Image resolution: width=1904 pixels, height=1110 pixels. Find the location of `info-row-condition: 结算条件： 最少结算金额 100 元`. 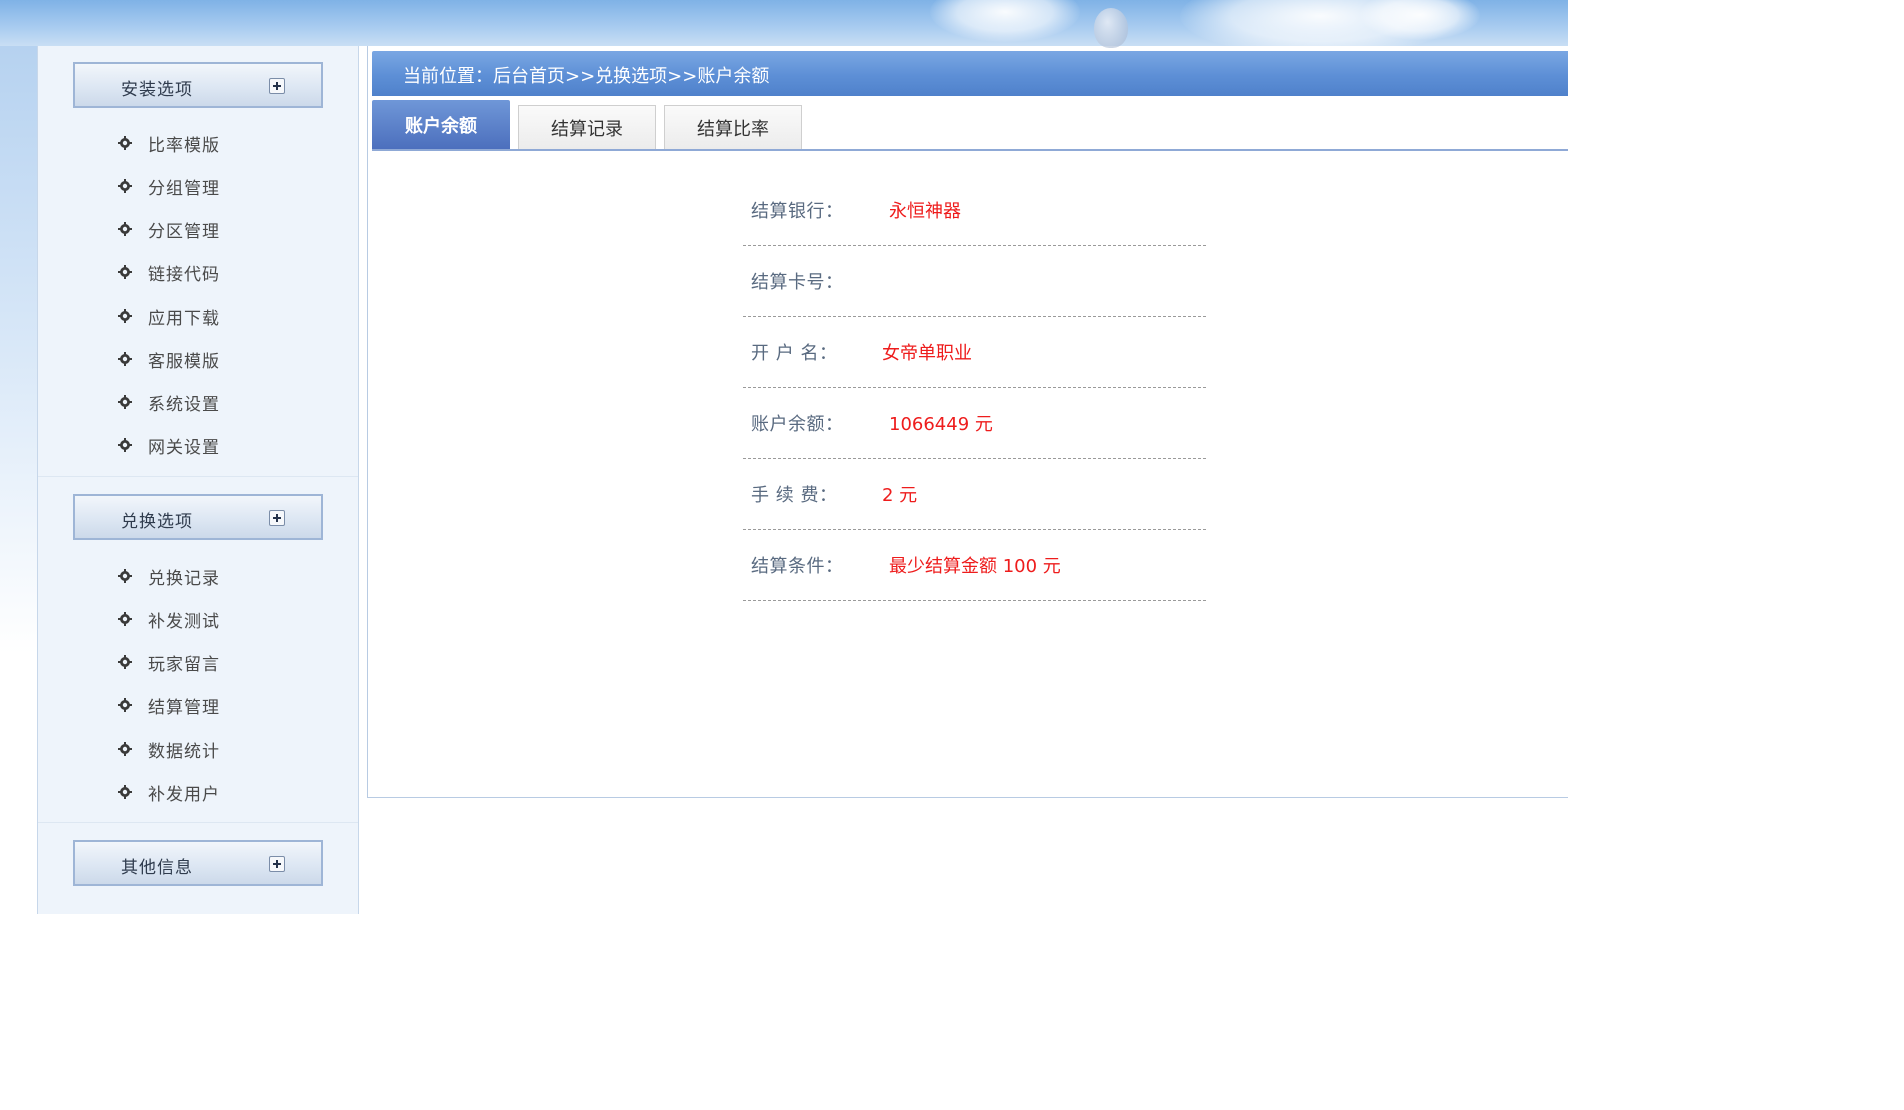

info-row-condition: 结算条件： 最少结算金额 100 元 is located at coordinates (974, 565).